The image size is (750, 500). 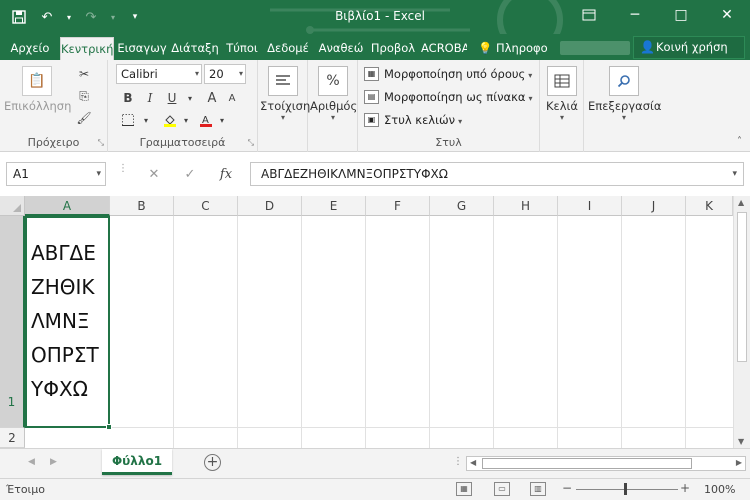 I want to click on share-label: Κοινή χρήση, so click(x=692, y=47).